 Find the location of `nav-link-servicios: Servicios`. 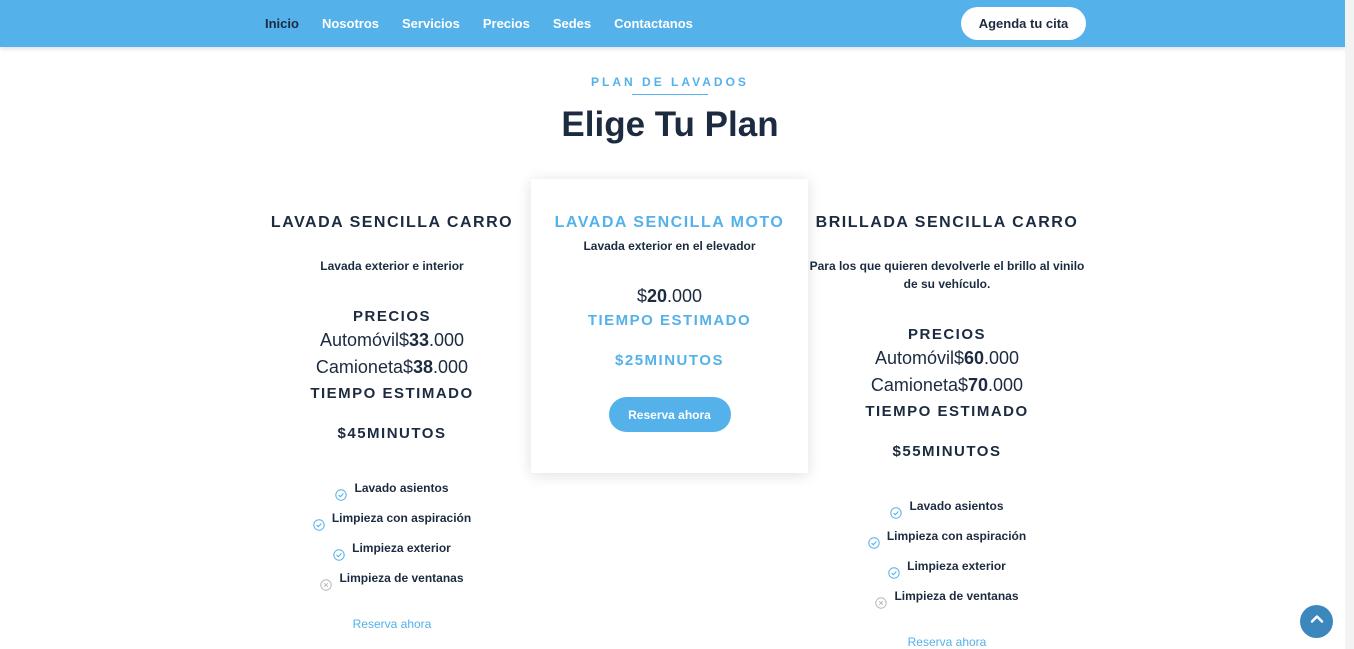

nav-link-servicios: Servicios is located at coordinates (431, 23).